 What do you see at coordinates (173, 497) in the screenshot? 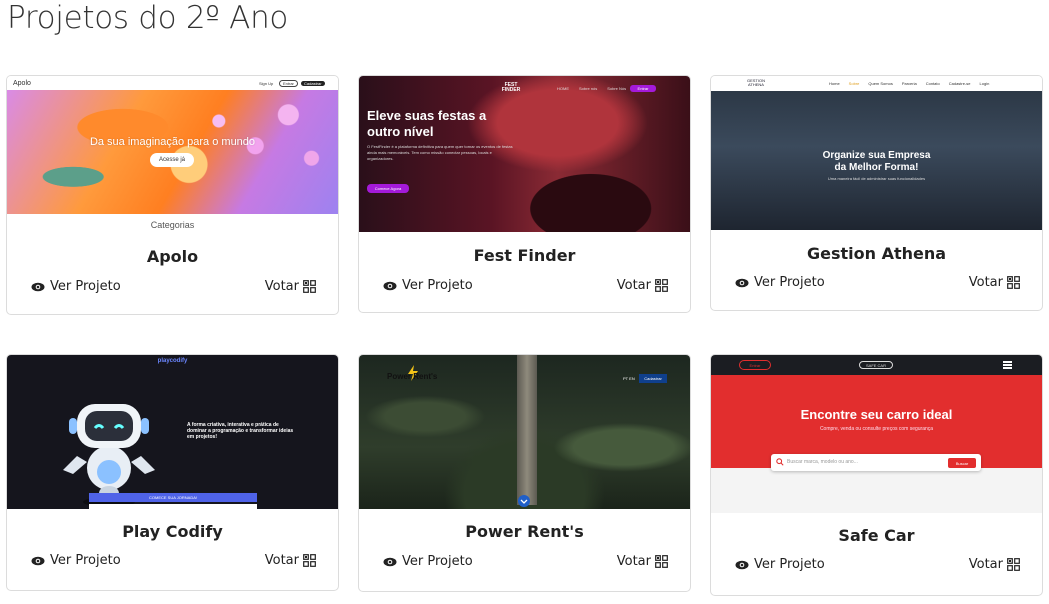
I see `thumb-cta-button: COMECE SUA JORNADA!` at bounding box center [173, 497].